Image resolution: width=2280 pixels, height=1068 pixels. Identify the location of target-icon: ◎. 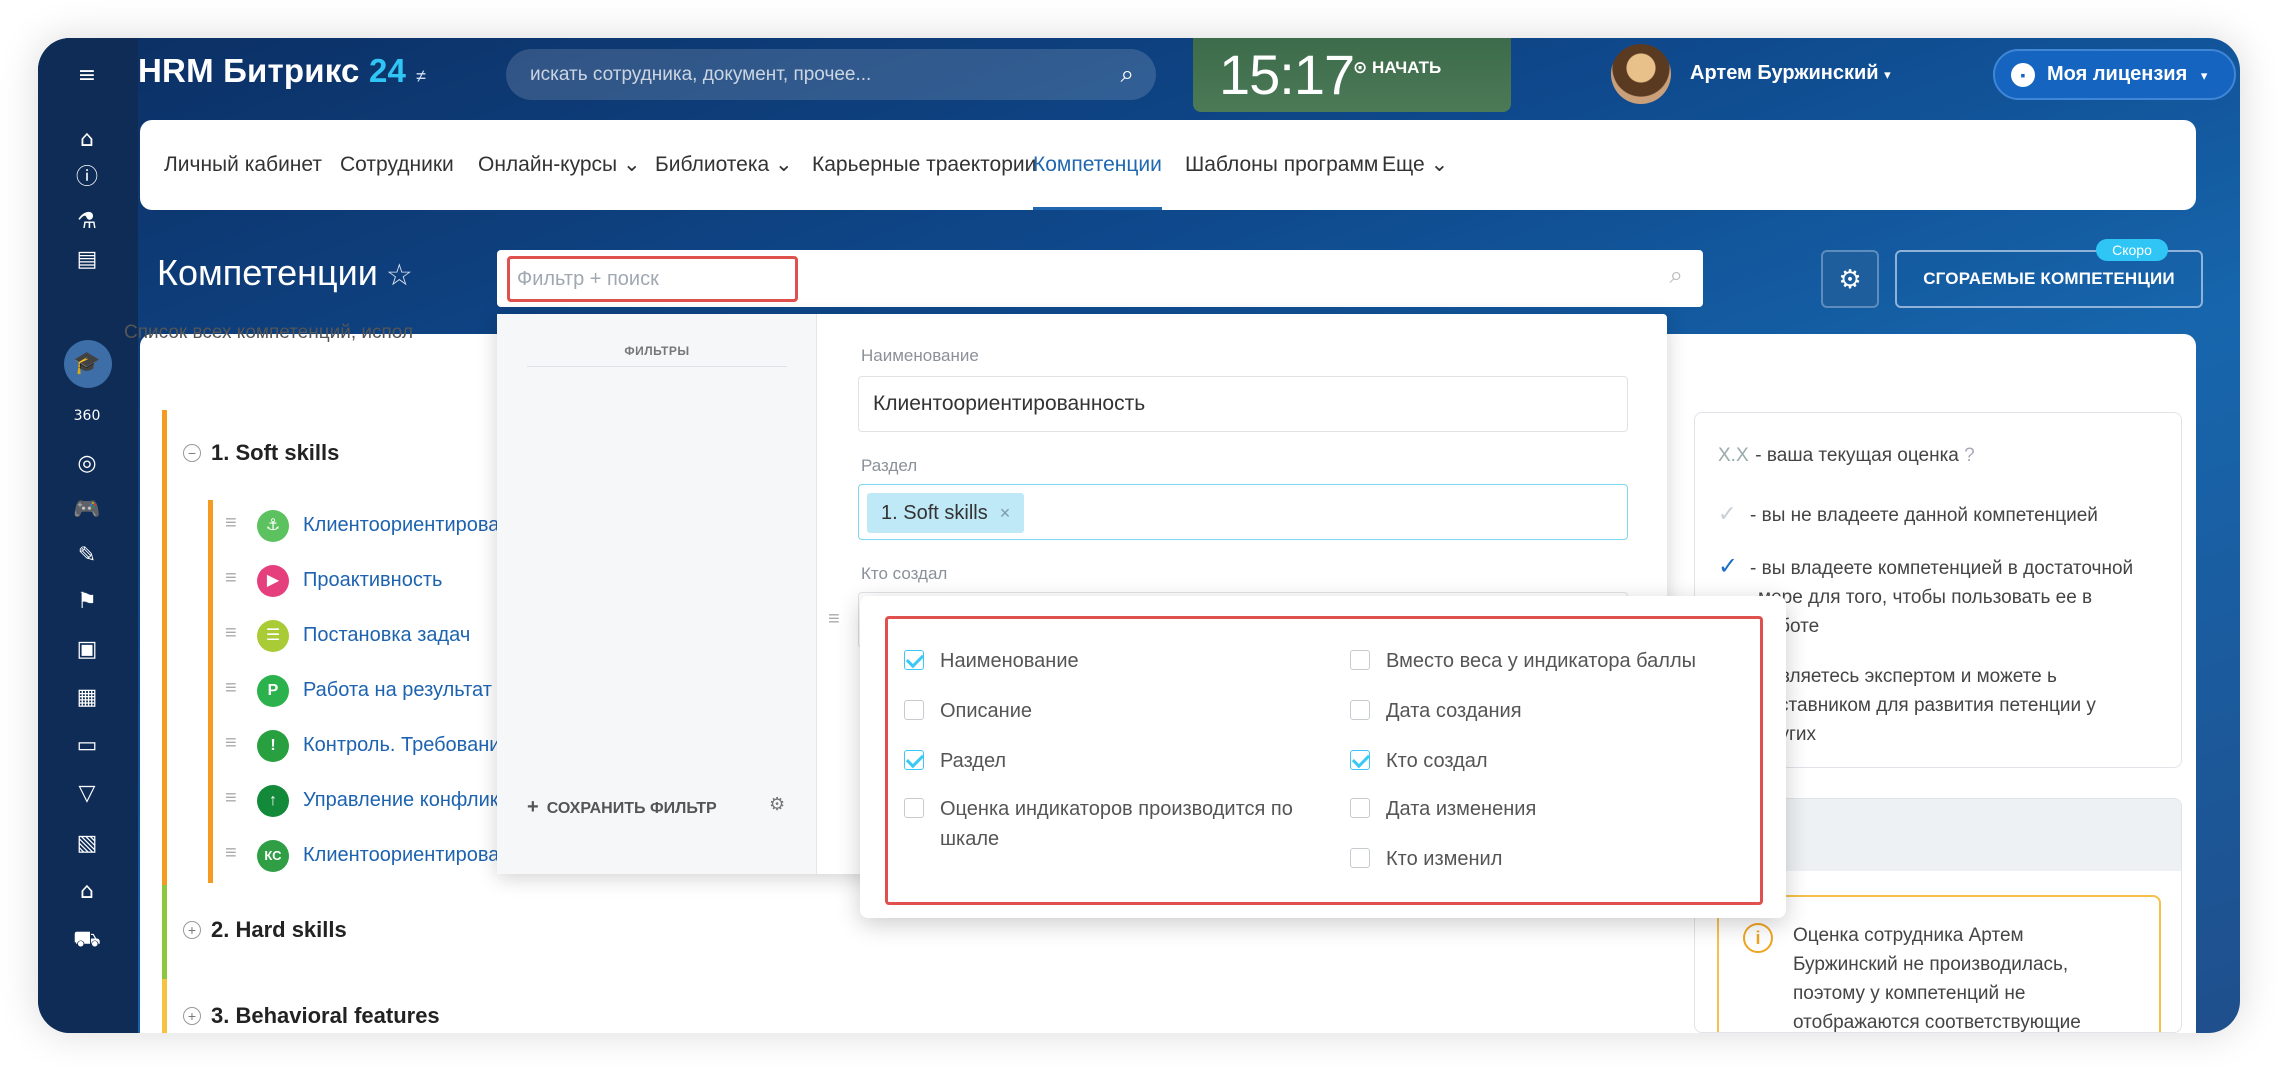
(87, 464).